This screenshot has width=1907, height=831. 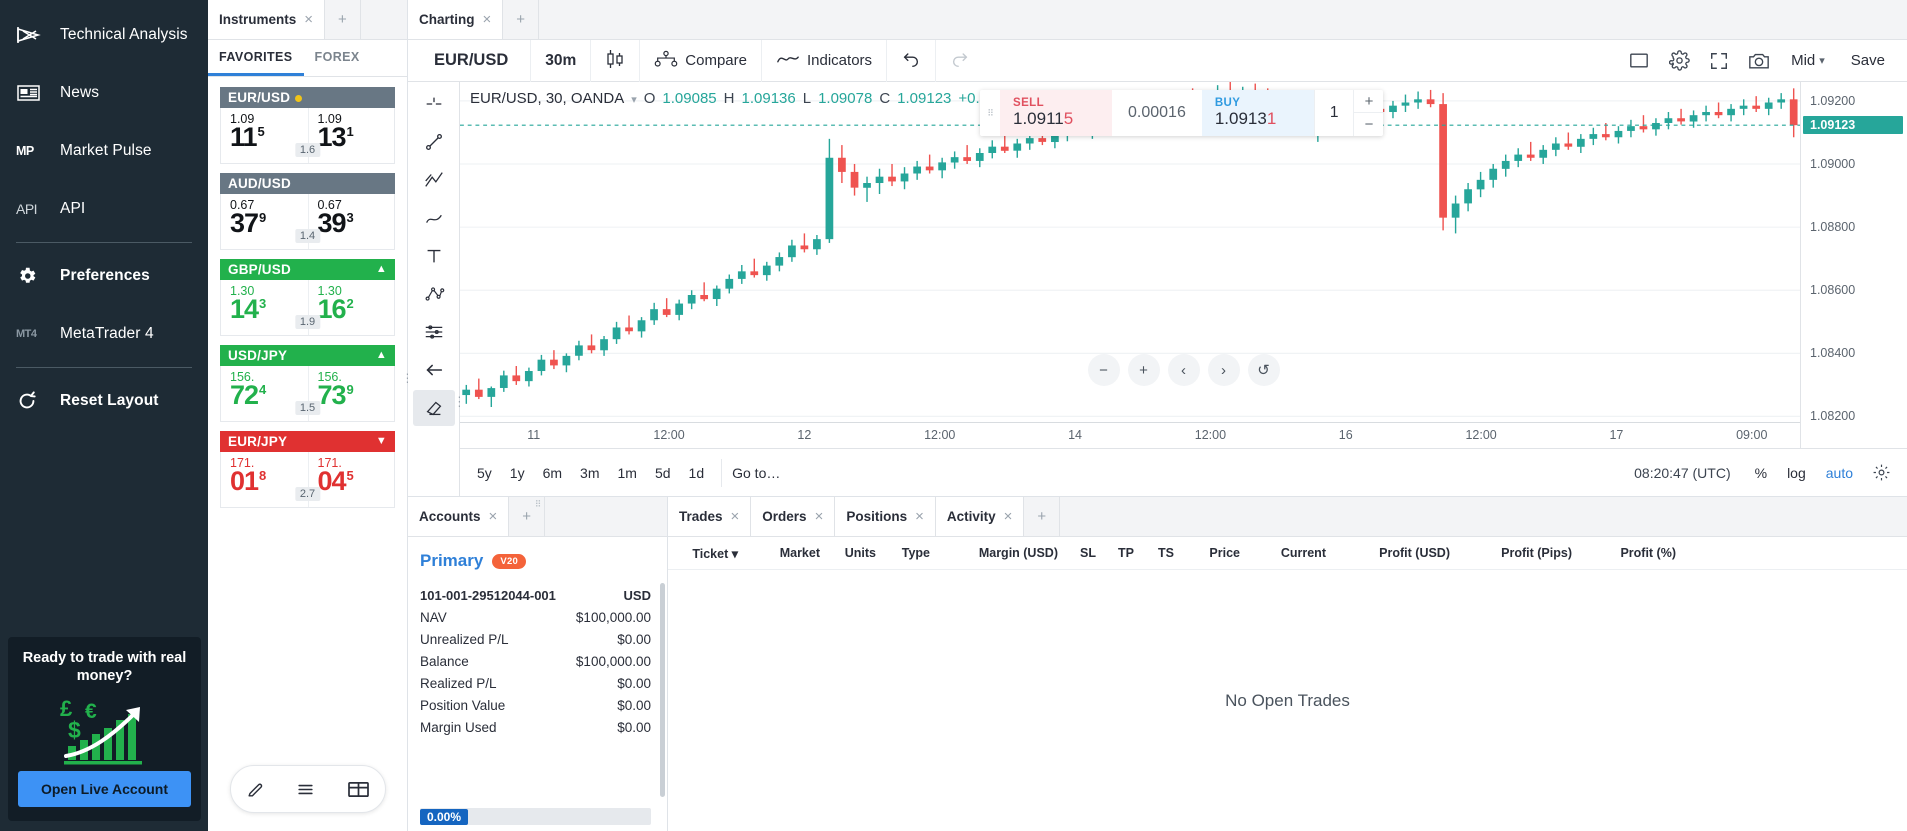 I want to click on sidebar-item-metatrader-4: MT4 MetaTrader 4, so click(x=104, y=334).